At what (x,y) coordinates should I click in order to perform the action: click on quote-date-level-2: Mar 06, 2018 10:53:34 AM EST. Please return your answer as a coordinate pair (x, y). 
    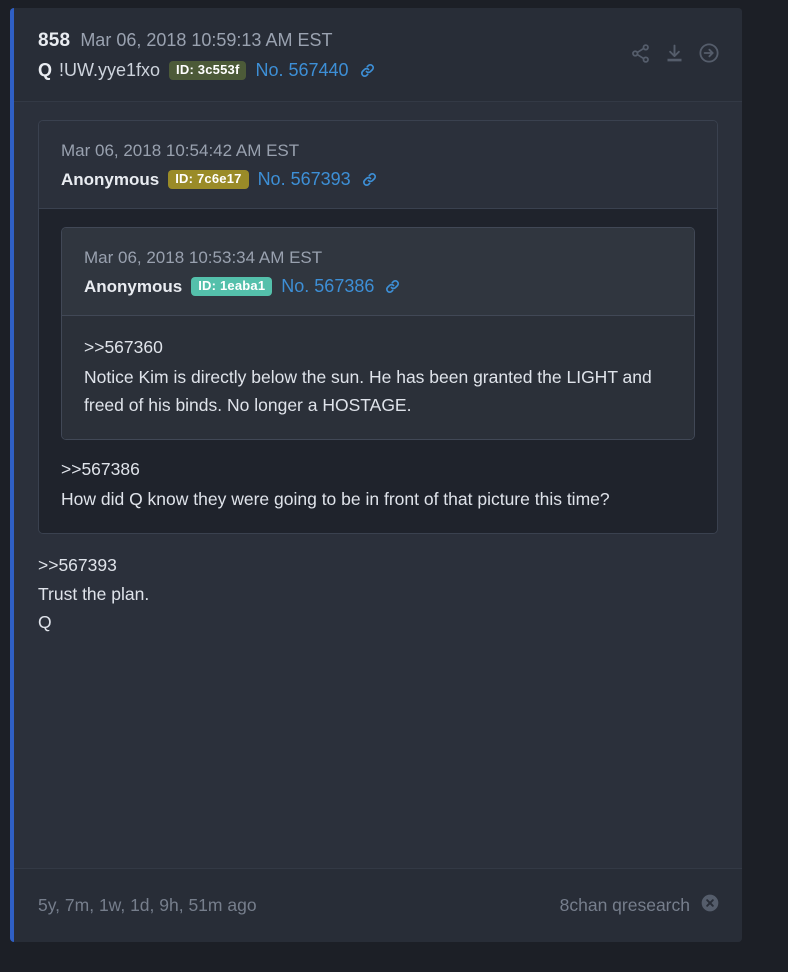
    Looking at the image, I should click on (203, 257).